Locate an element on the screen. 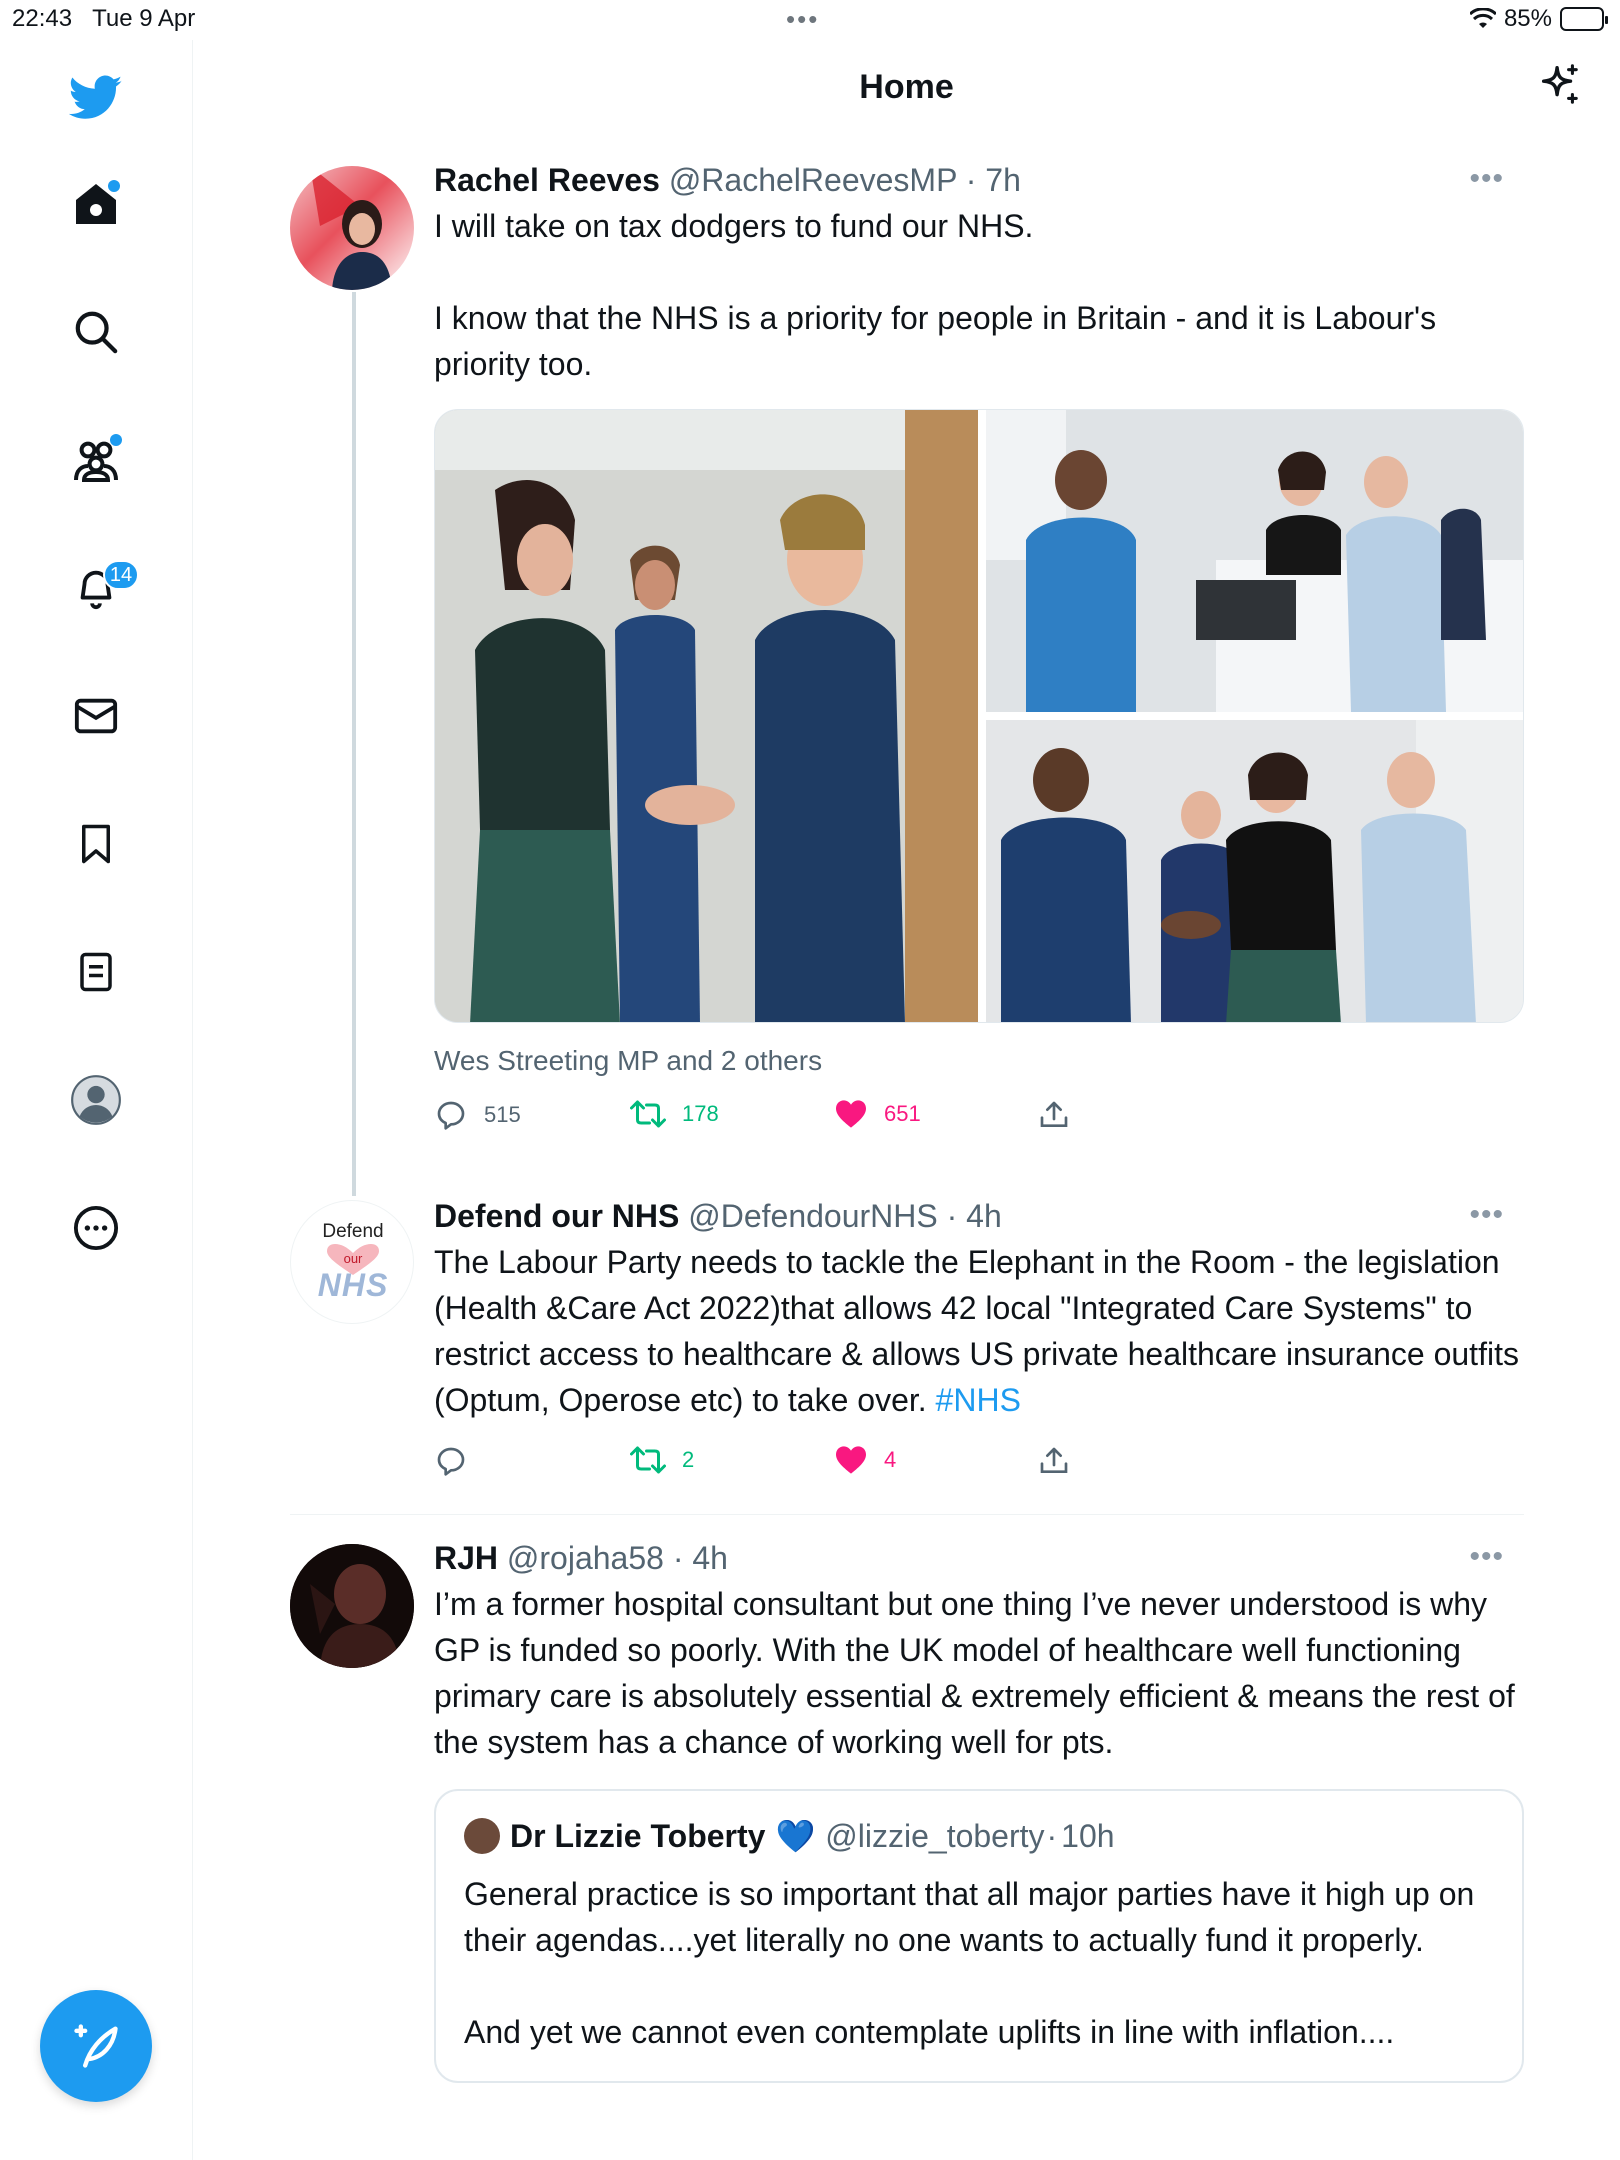  sidebar-item-messages is located at coordinates (96, 716).